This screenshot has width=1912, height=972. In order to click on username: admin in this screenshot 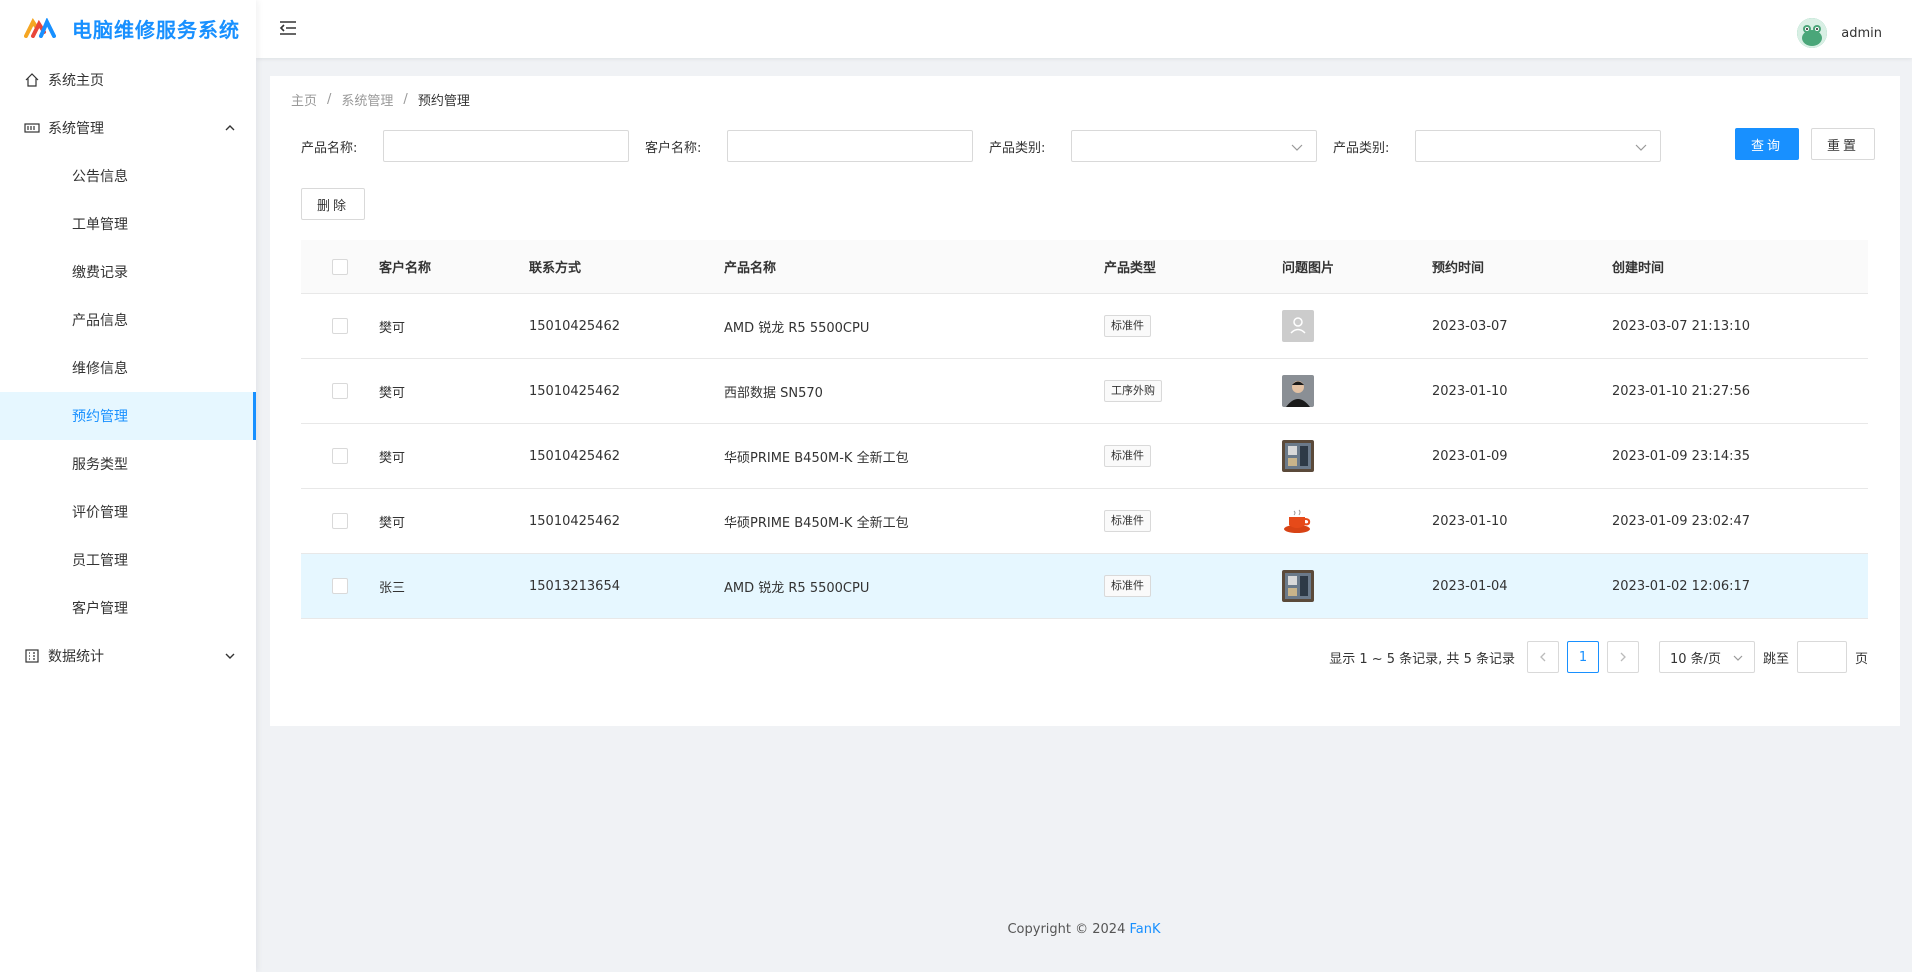, I will do `click(1861, 33)`.